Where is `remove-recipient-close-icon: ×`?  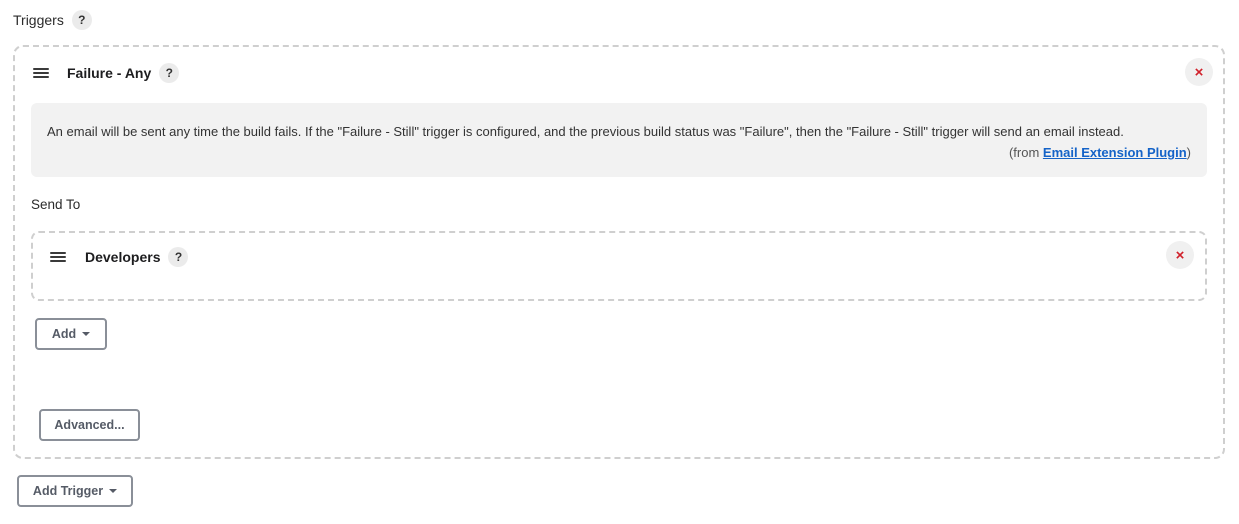
remove-recipient-close-icon: × is located at coordinates (1180, 255).